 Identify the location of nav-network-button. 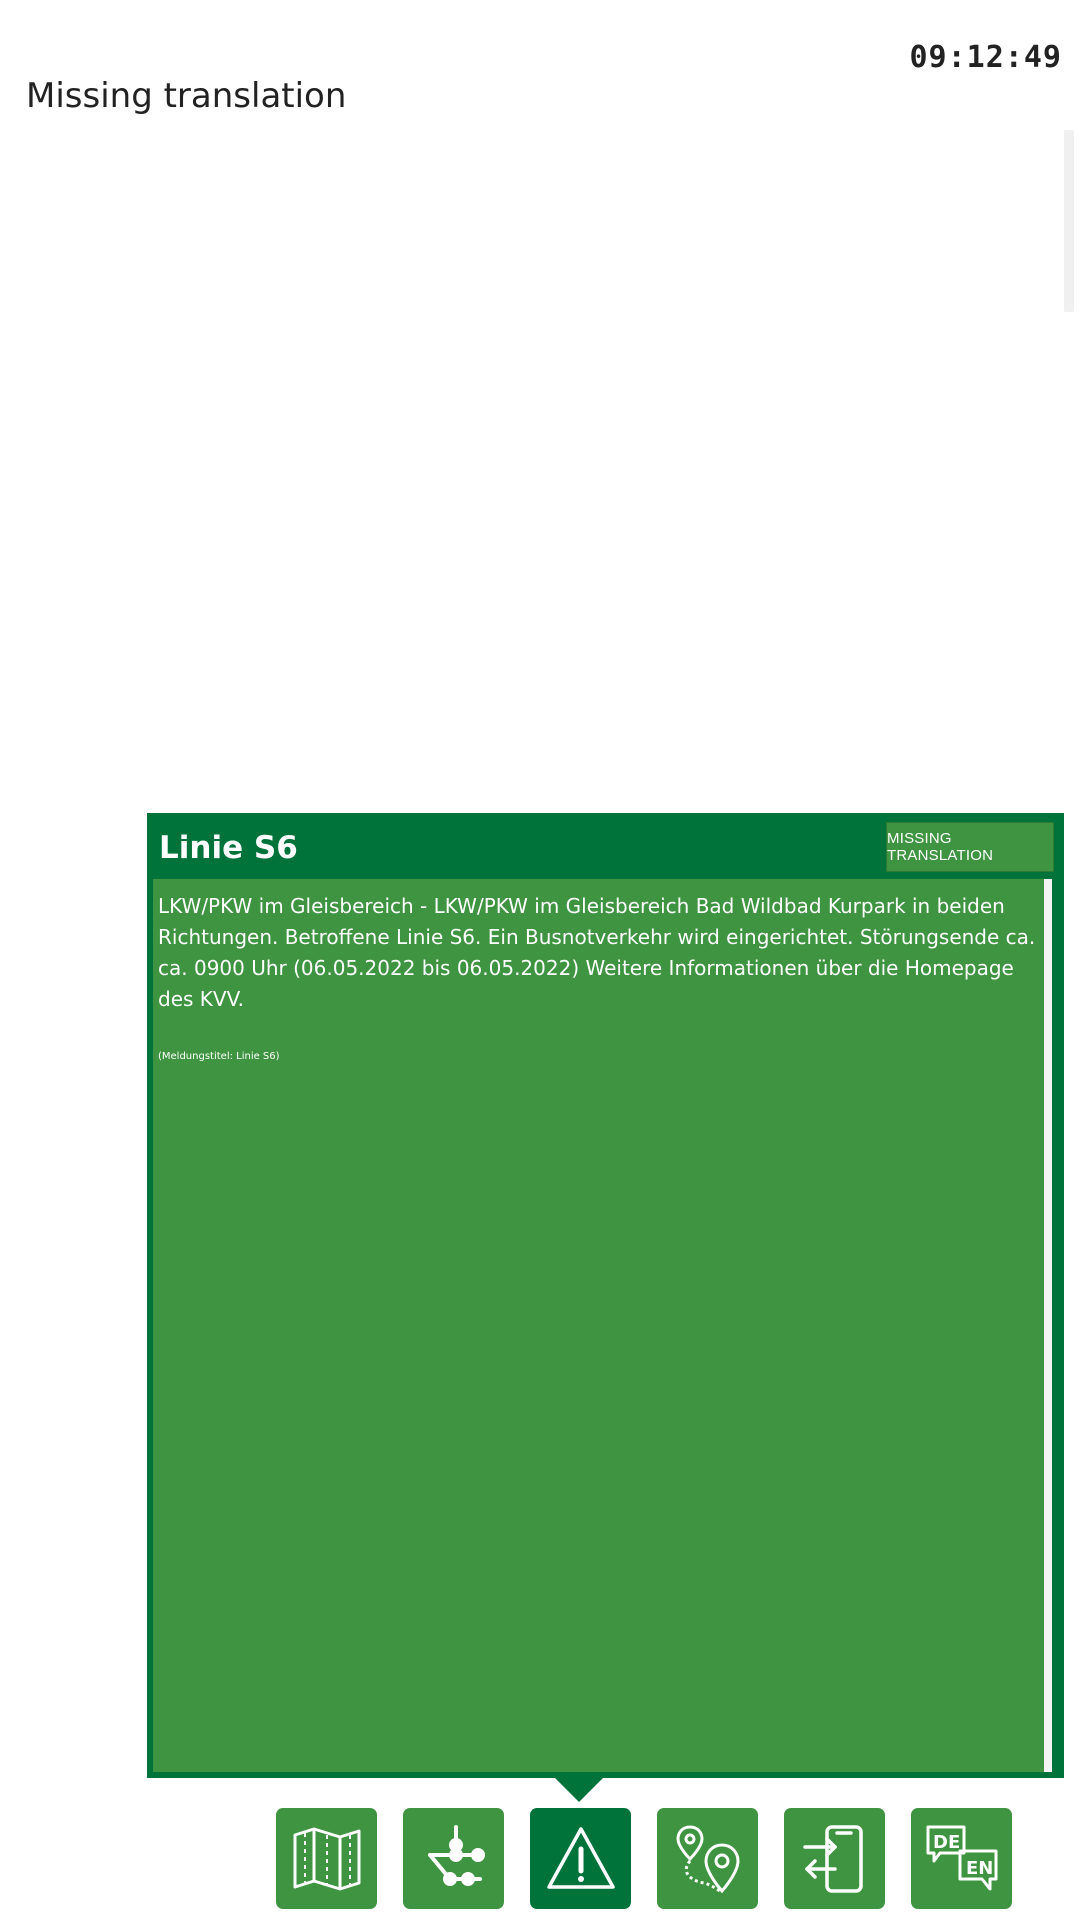
(453, 1858).